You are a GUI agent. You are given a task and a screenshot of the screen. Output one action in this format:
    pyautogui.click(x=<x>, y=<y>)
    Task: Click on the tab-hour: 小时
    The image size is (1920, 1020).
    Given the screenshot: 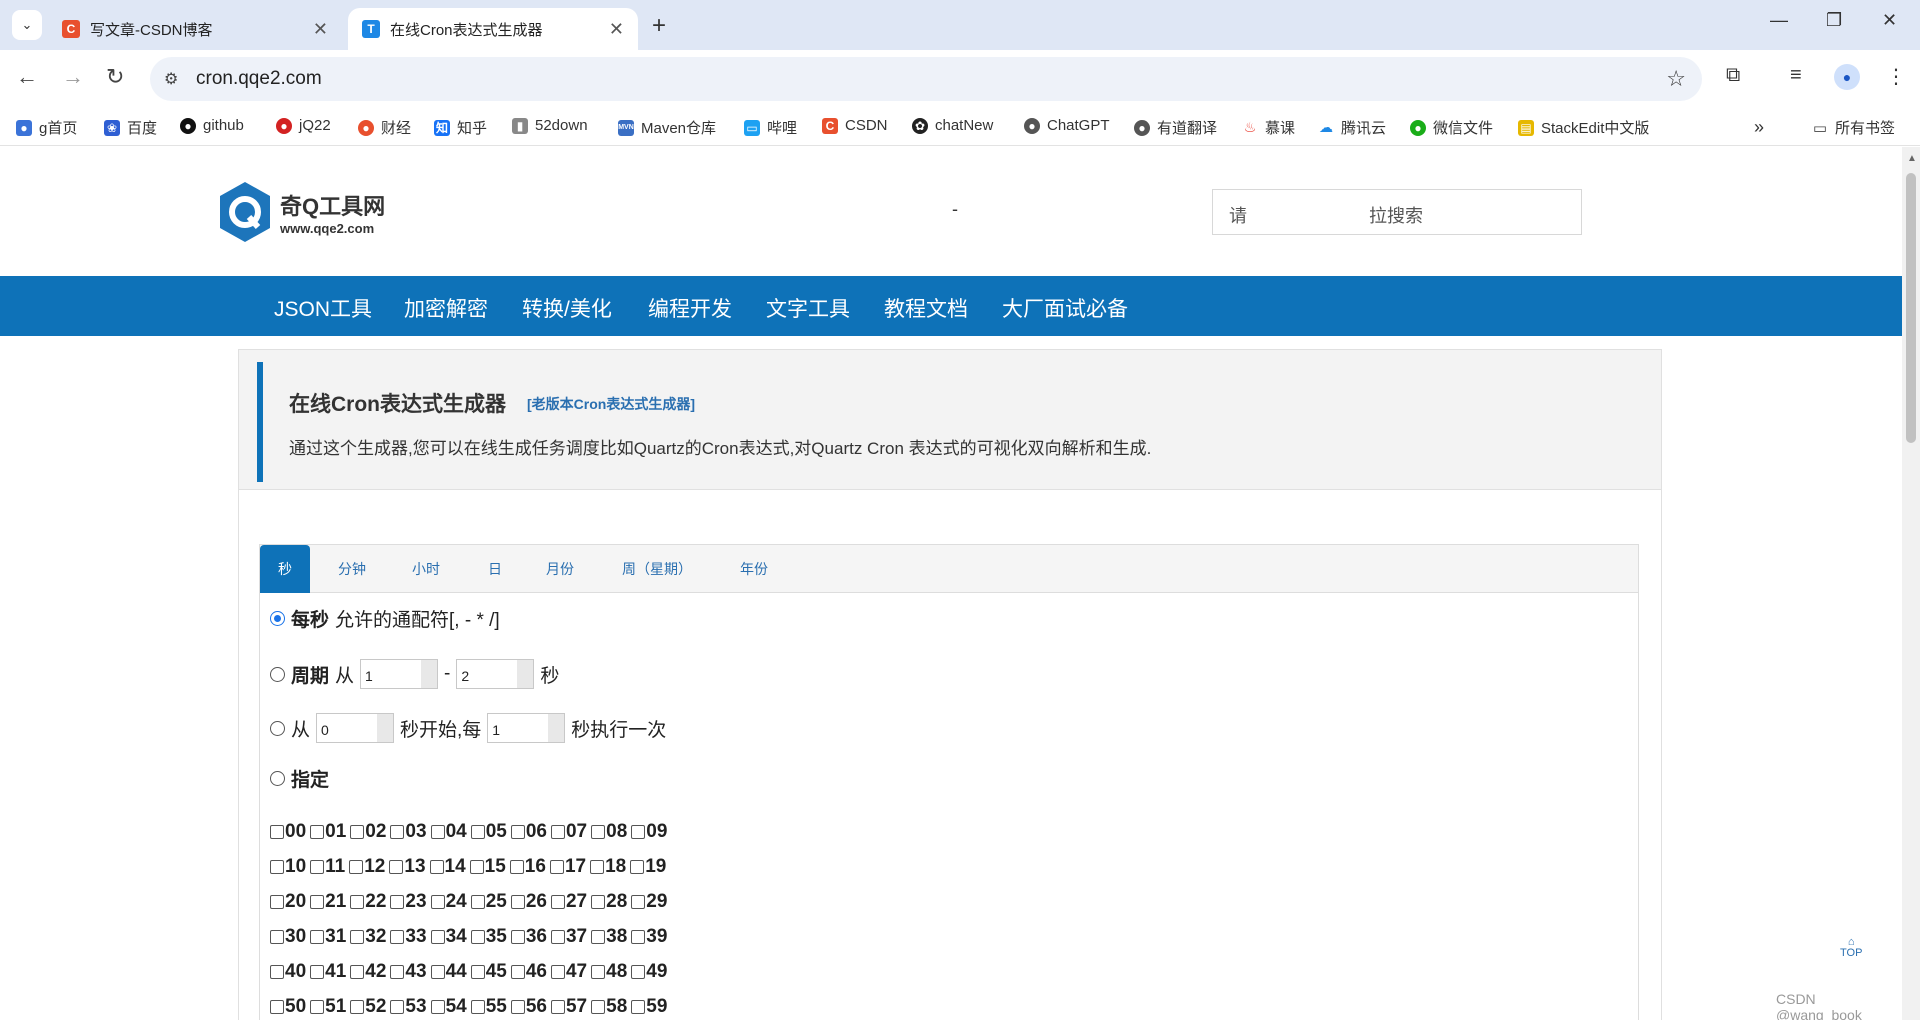 What is the action you would take?
    pyautogui.click(x=426, y=569)
    